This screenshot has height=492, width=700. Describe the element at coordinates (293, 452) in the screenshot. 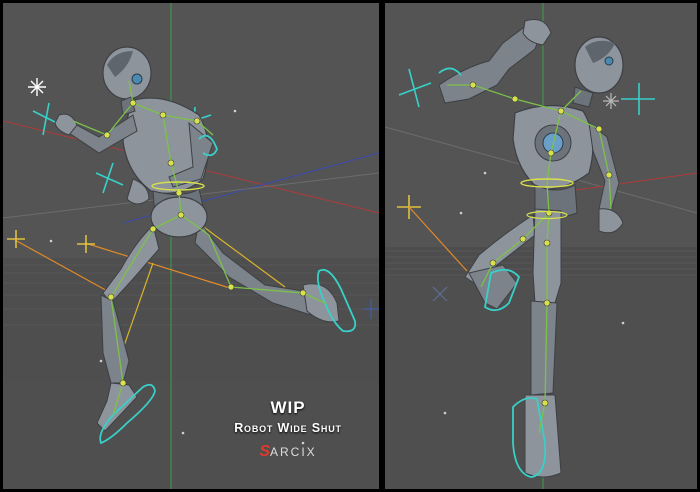

I see `logo-text: ARCIX` at that location.